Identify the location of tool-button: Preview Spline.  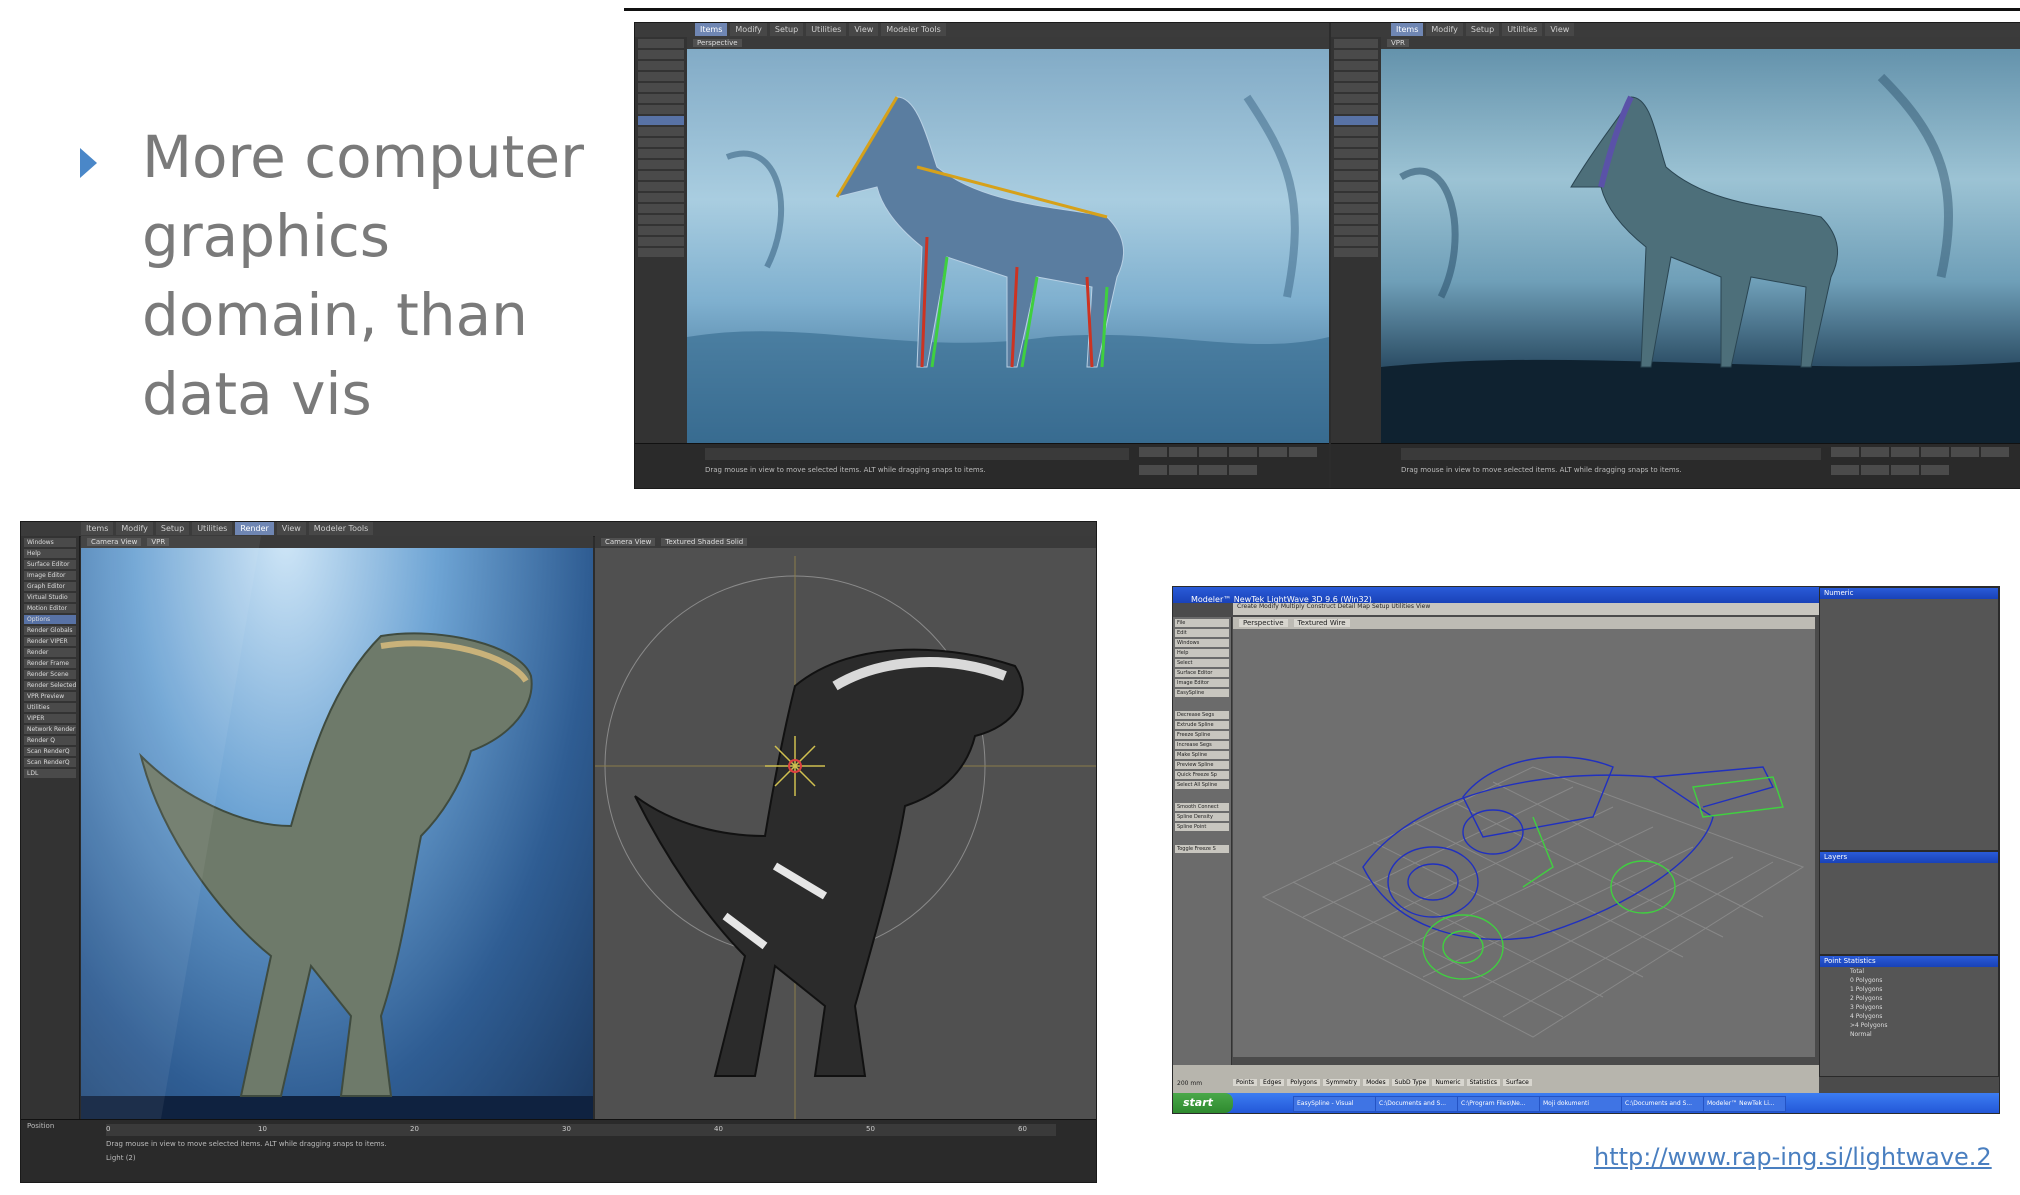
(1202, 765).